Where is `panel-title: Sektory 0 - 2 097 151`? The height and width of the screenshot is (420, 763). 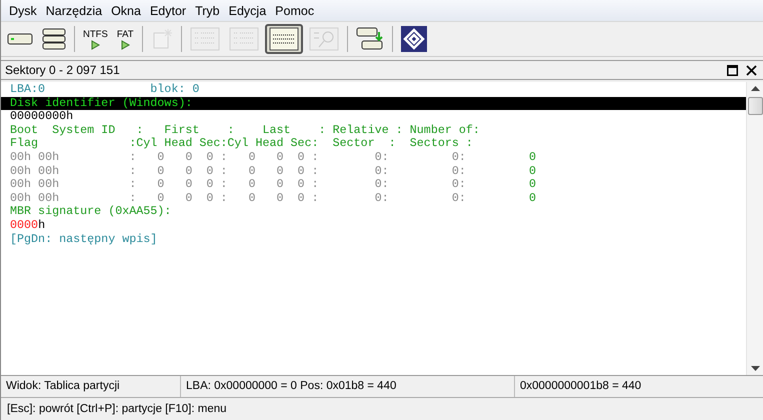 panel-title: Sektory 0 - 2 097 151 is located at coordinates (63, 70).